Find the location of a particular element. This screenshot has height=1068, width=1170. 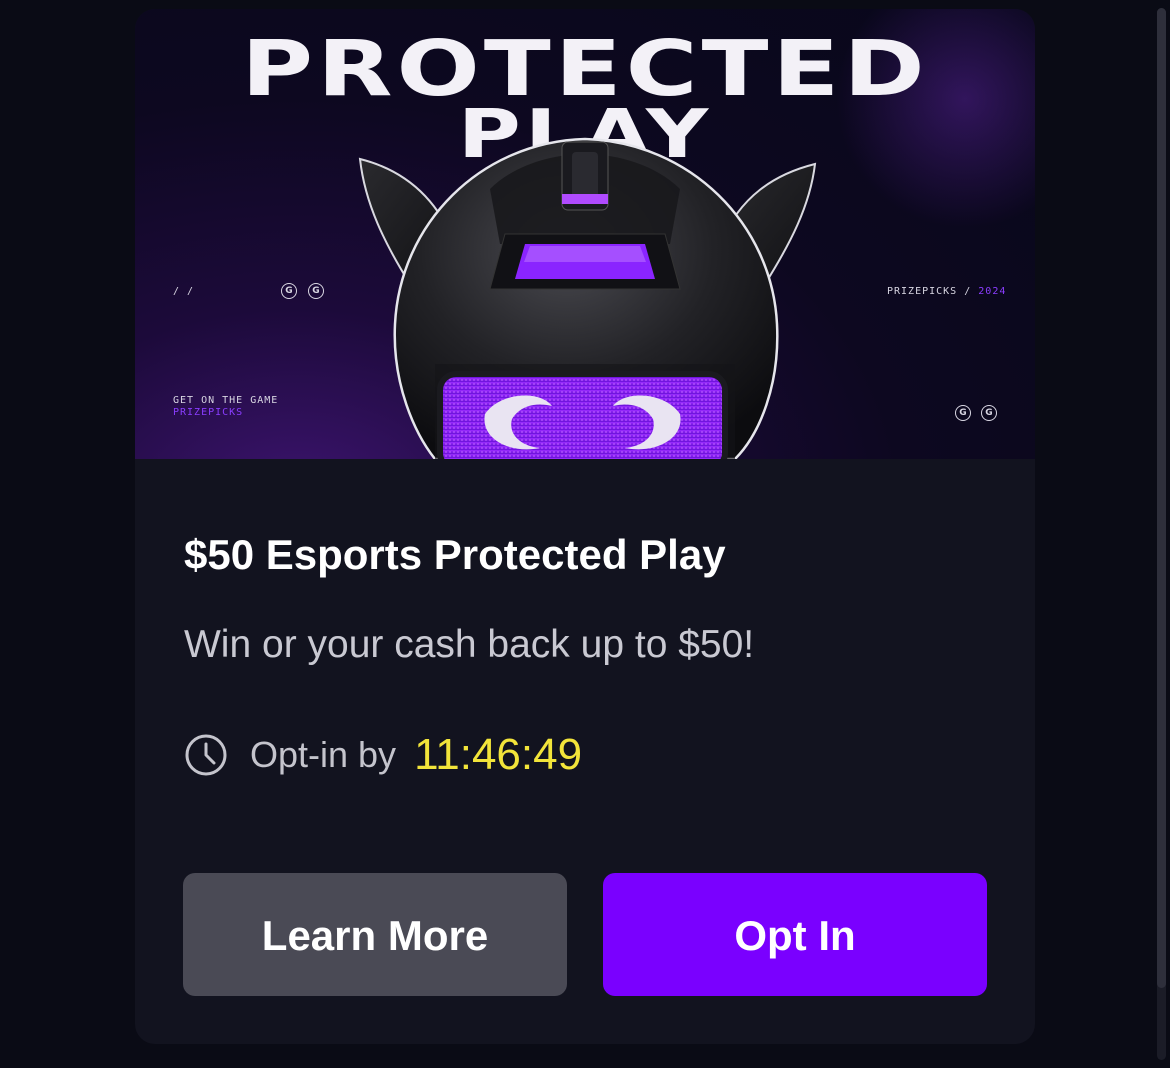

countdown-timer: 11:46:49 is located at coordinates (498, 754).